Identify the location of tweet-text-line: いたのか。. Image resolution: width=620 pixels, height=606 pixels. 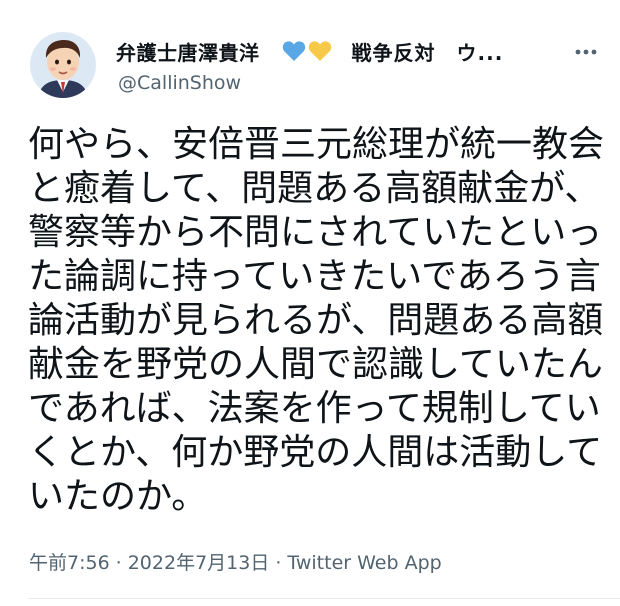
(118, 496).